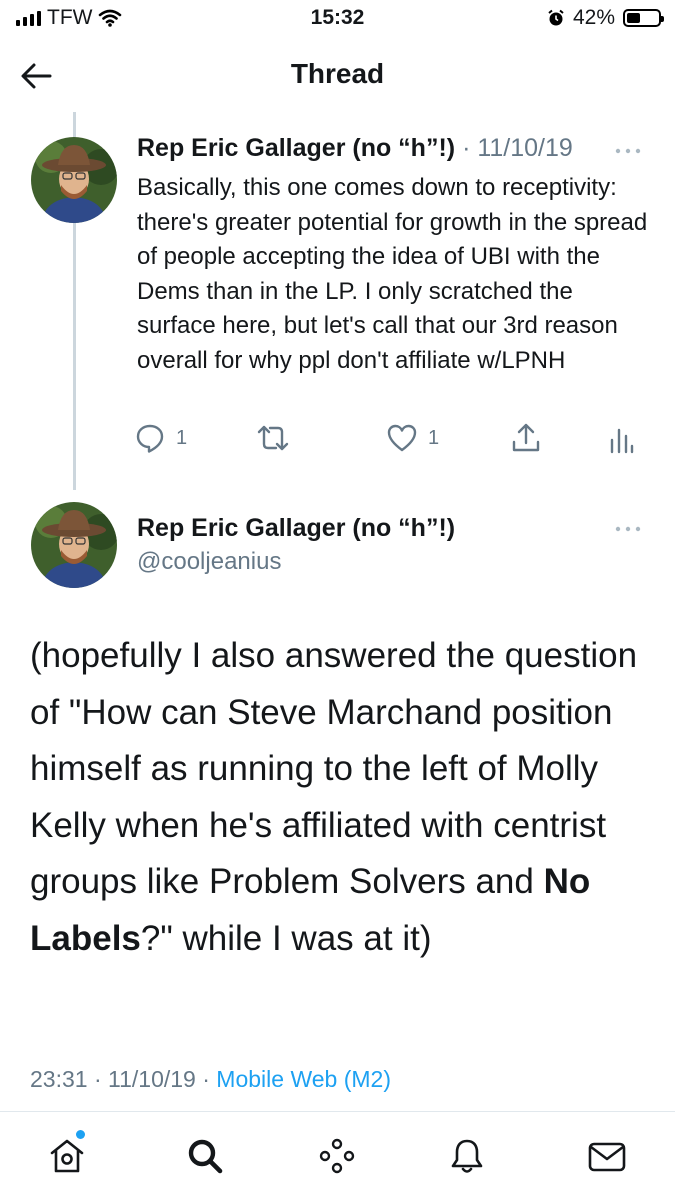 The height and width of the screenshot is (1200, 675). I want to click on bell-icon, so click(467, 1156).